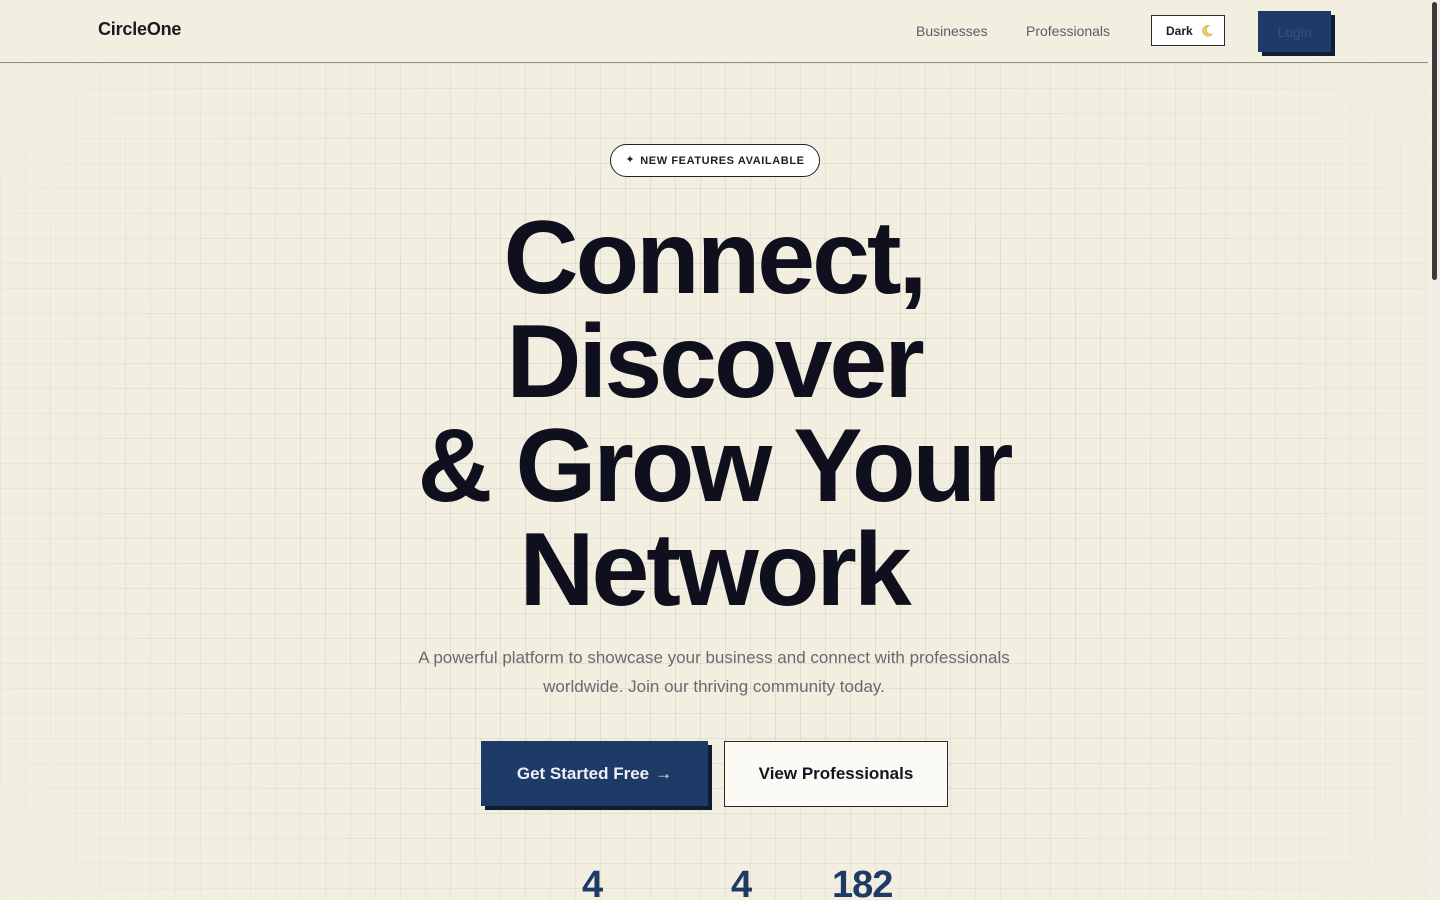  I want to click on theme-toggle-button: Dark, so click(1188, 30).